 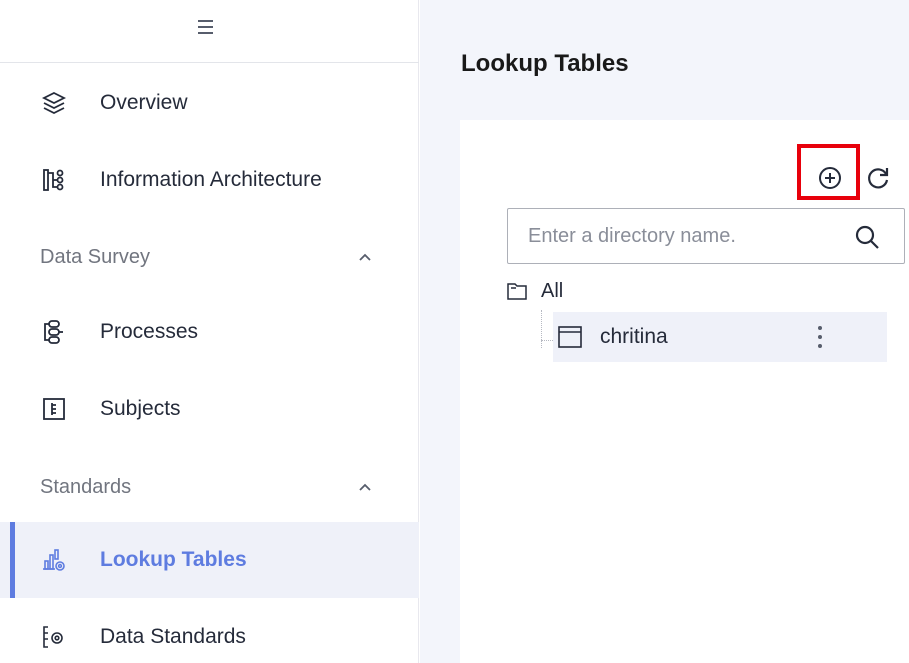 What do you see at coordinates (54, 560) in the screenshot?
I see `lookup-table-icon` at bounding box center [54, 560].